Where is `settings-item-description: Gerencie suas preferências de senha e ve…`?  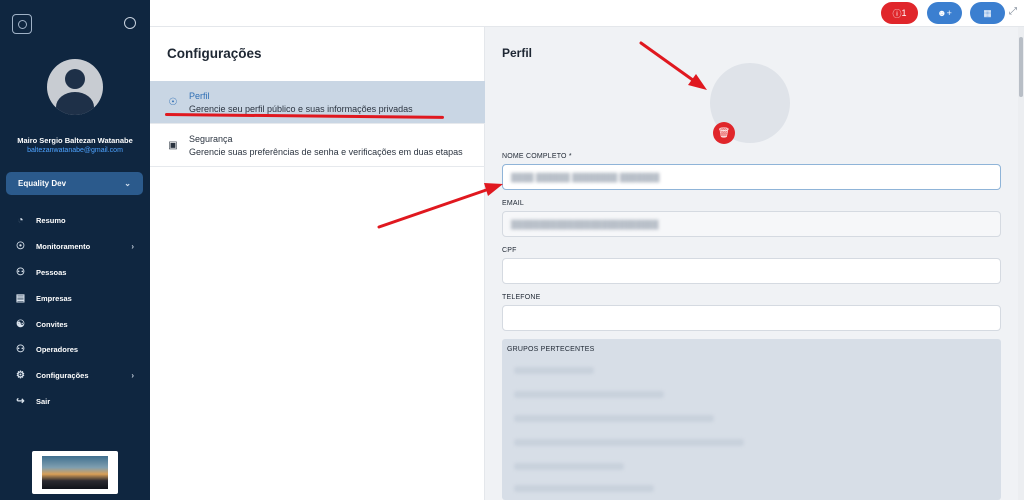
settings-item-description: Gerencie suas preferências de senha e ve… is located at coordinates (326, 151).